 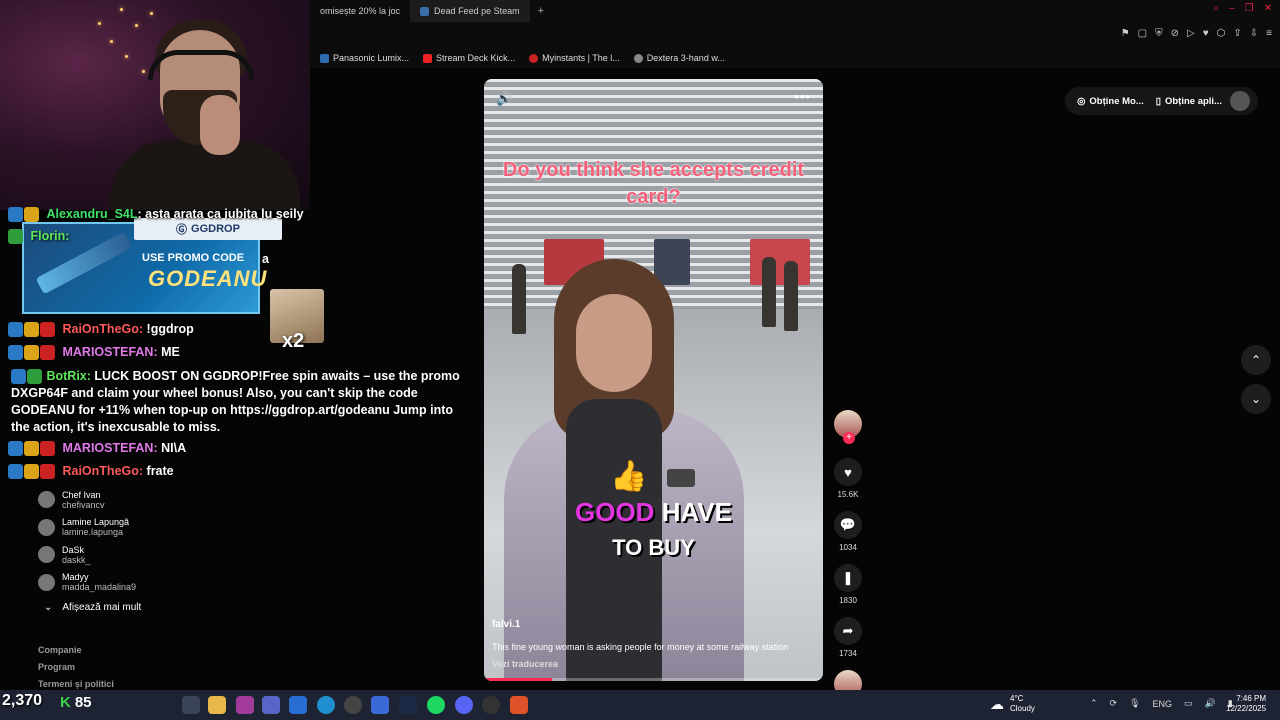 I want to click on credit-card-icon, so click(x=681, y=478).